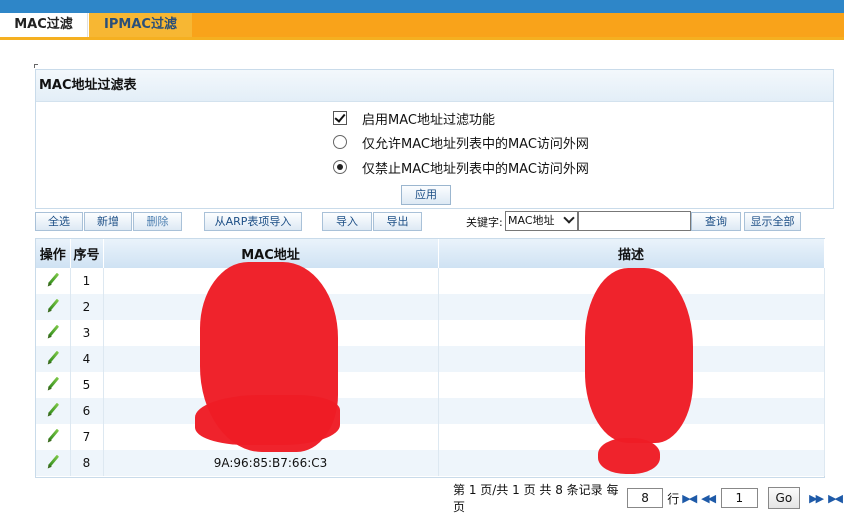 The height and width of the screenshot is (514, 844). I want to click on table-row: 3, so click(430, 333).